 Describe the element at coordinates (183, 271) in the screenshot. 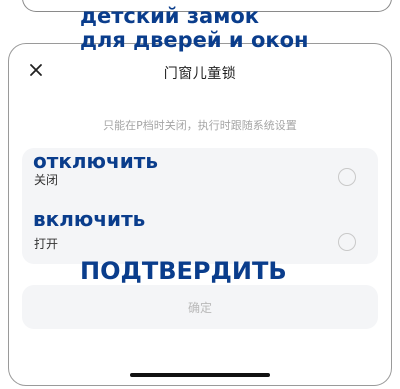

I see `annotation-confirm: ПОДТВЕРДИТЬ` at that location.